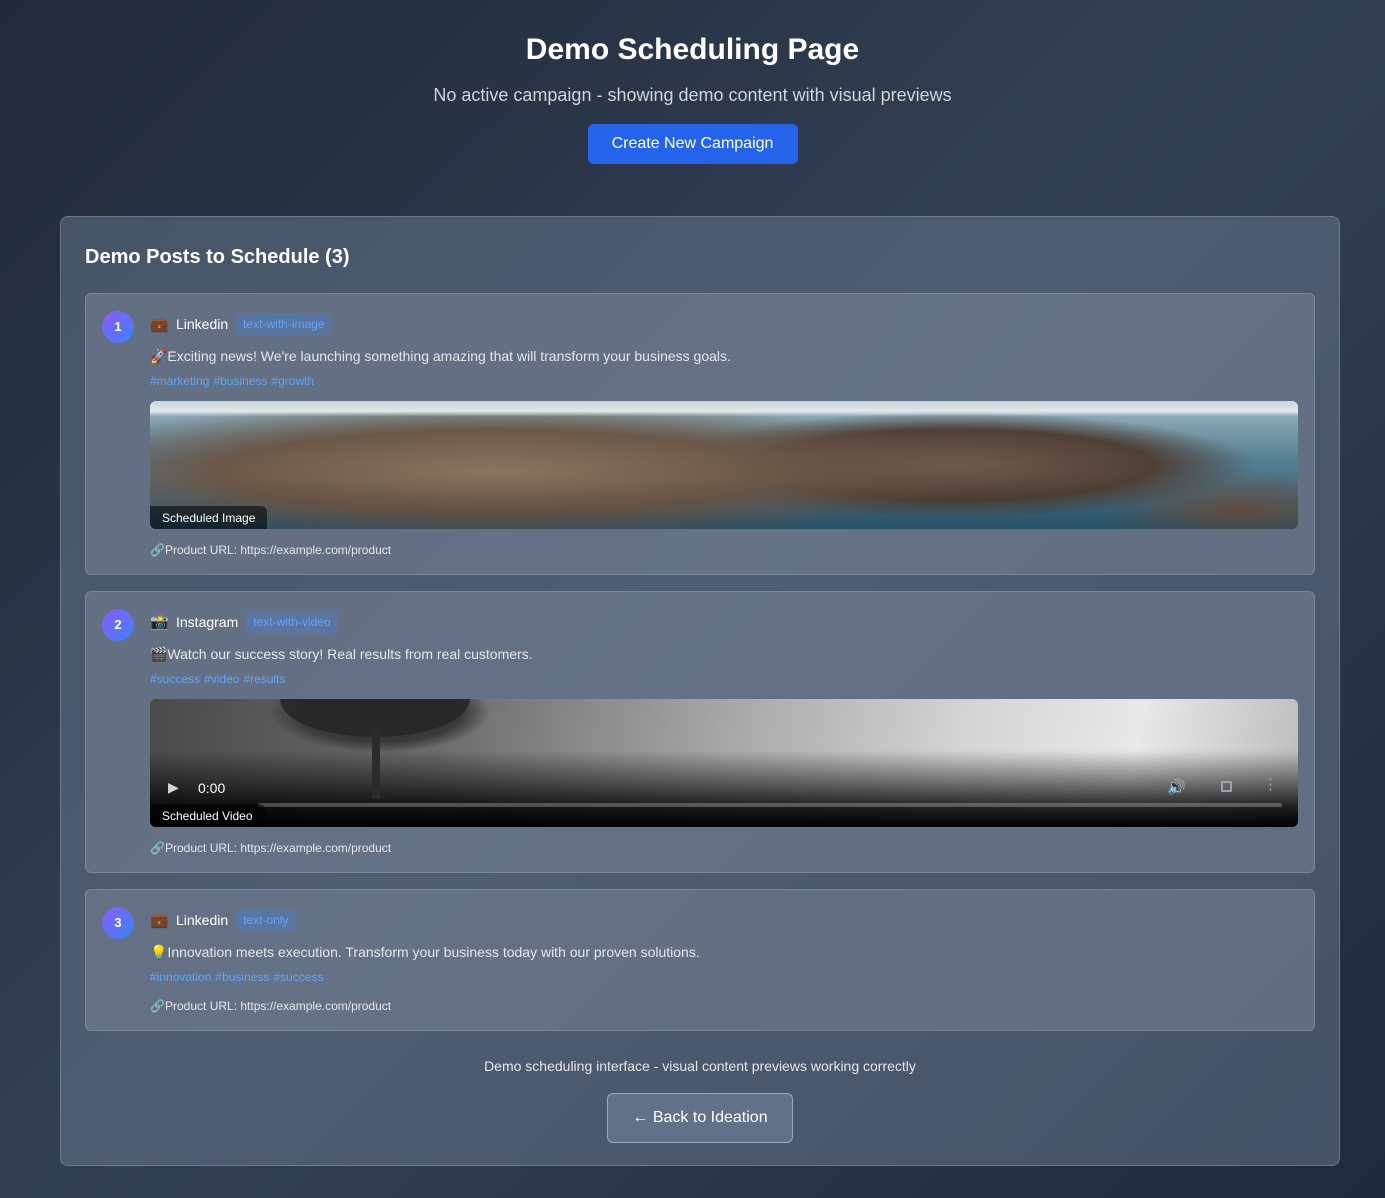 This screenshot has height=1198, width=1385. Describe the element at coordinates (207, 815) in the screenshot. I see `media-label: Scheduled Video` at that location.